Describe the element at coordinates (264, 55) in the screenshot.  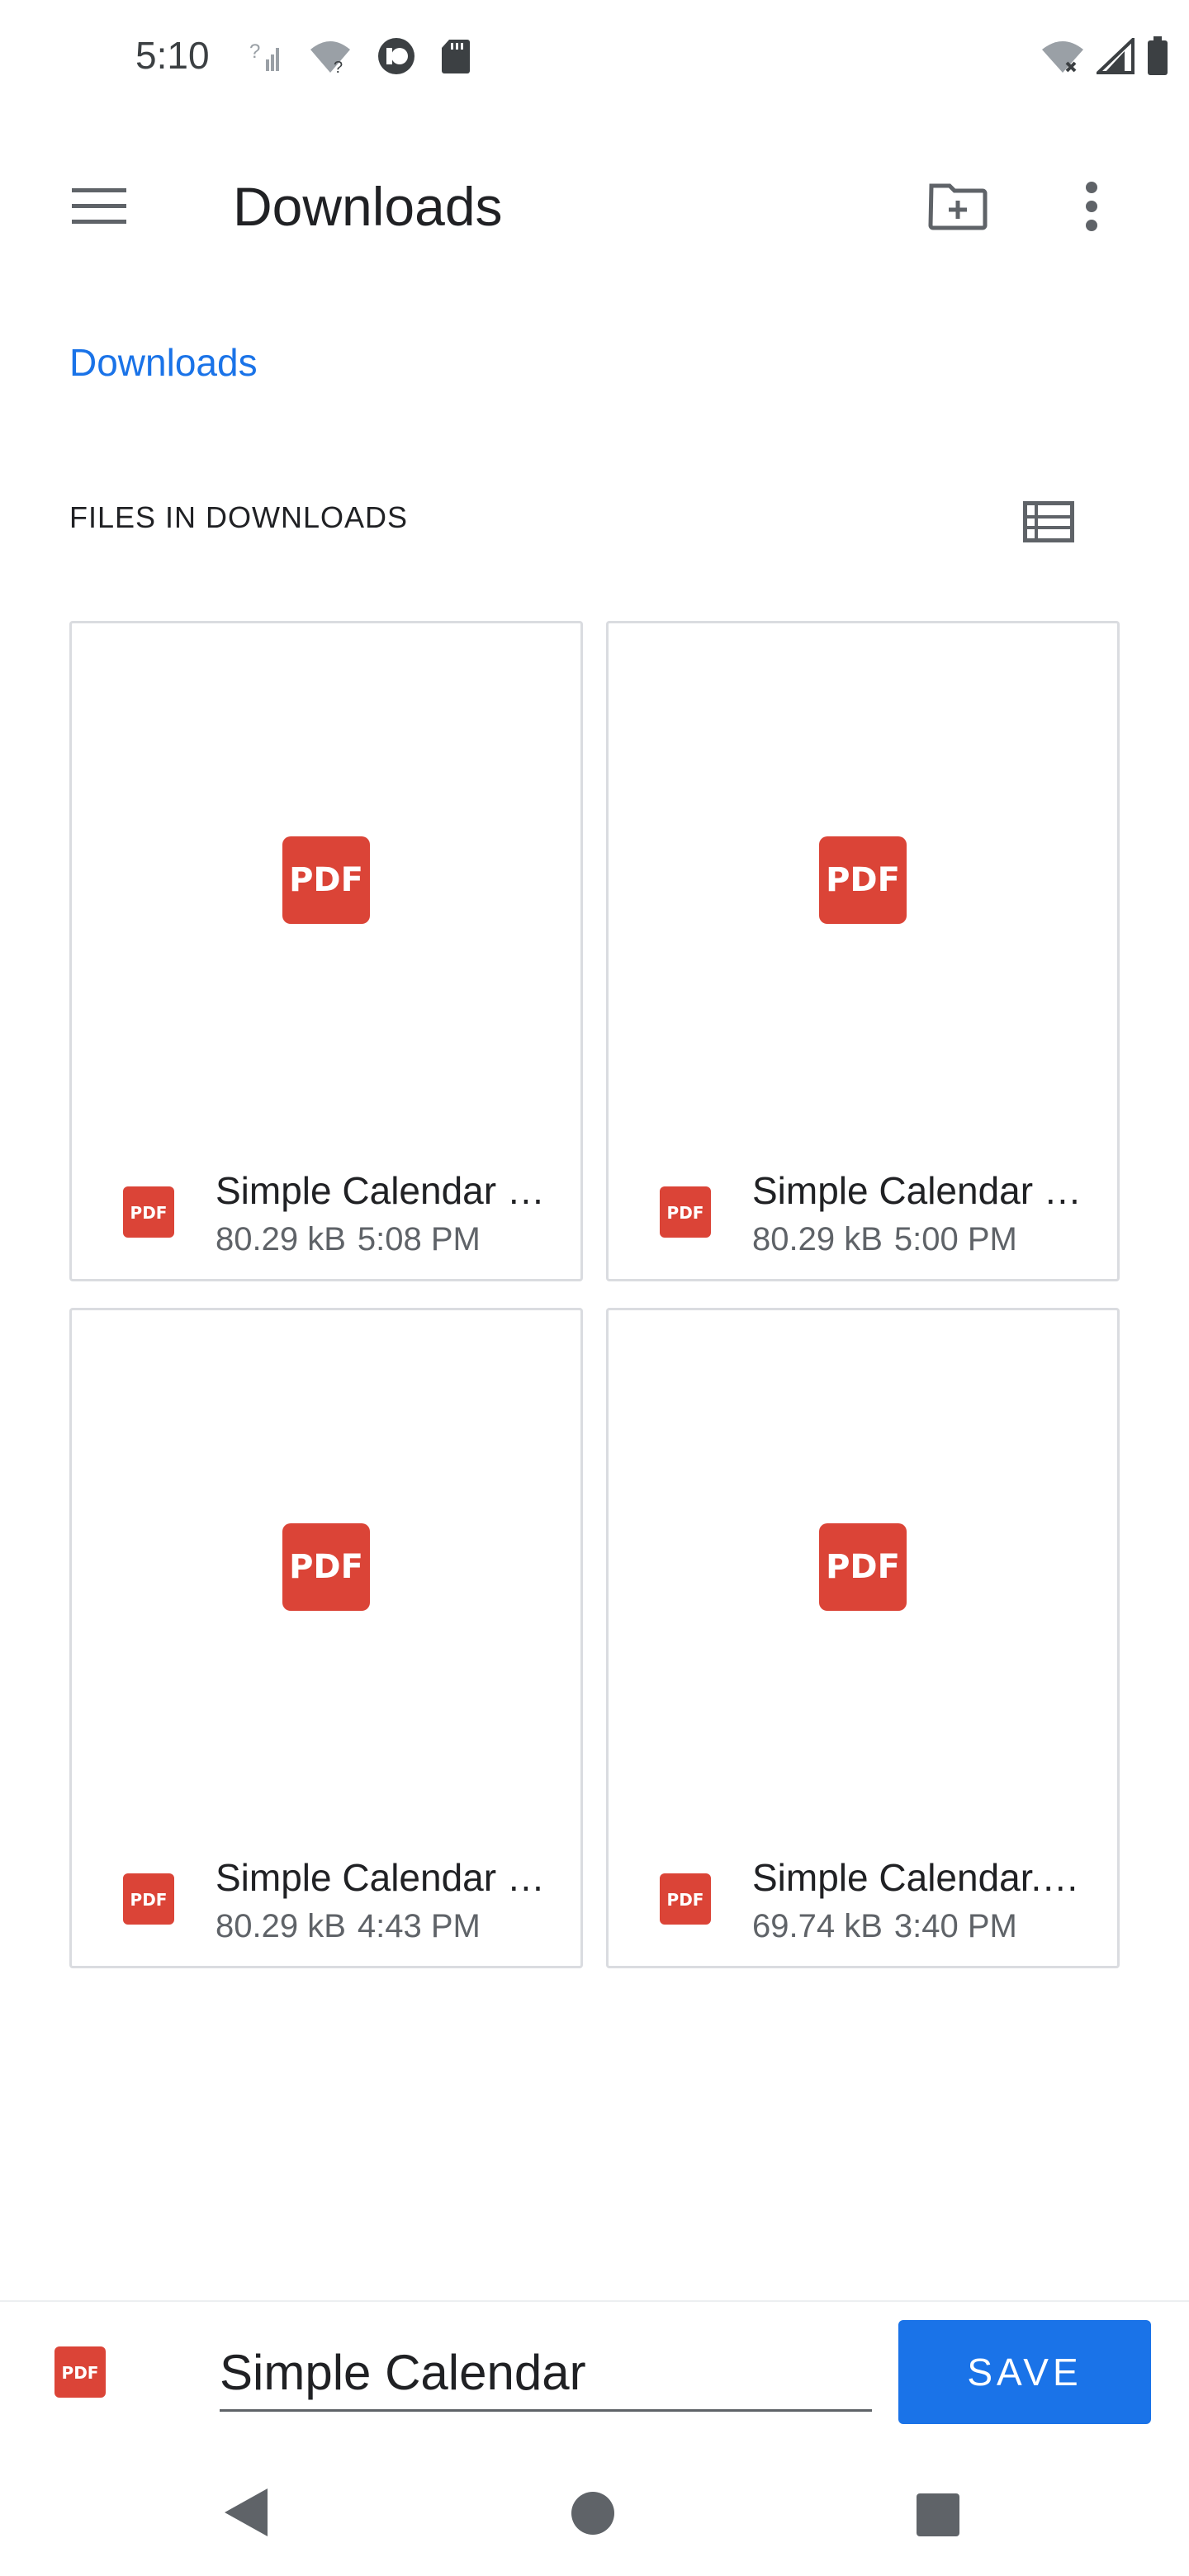
I see `signal-unknown-icon: ?` at that location.